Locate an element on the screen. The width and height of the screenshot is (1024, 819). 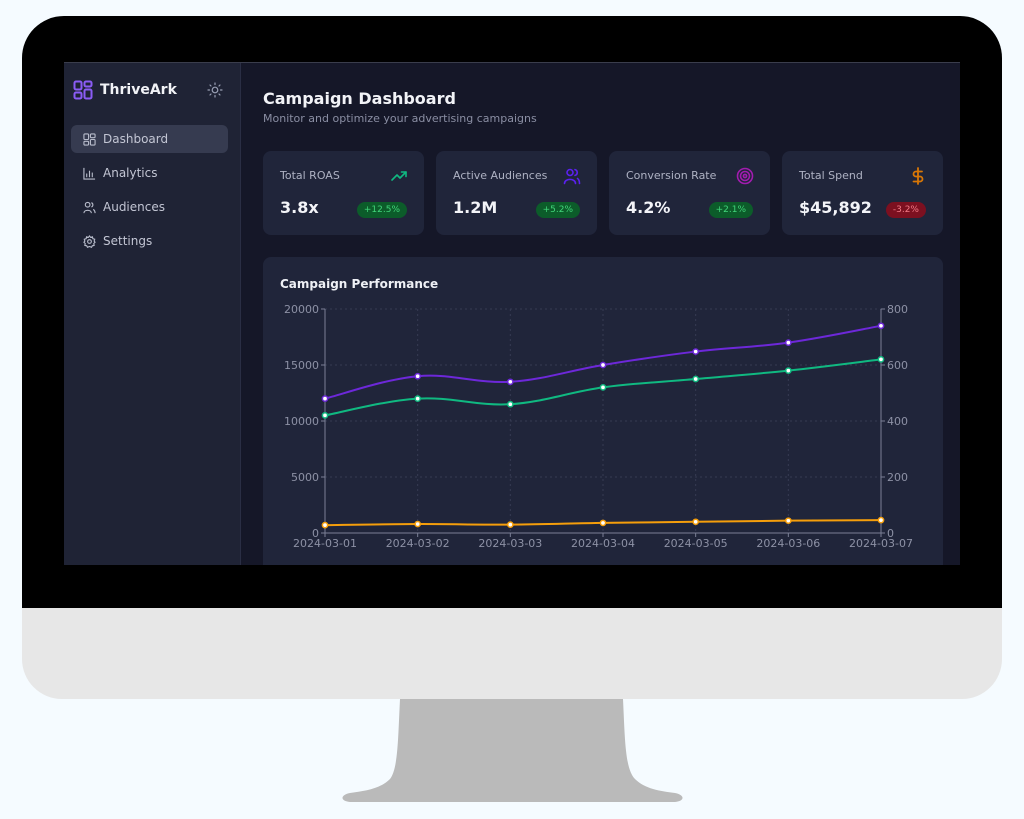
y-left-tick-label: 20000 is located at coordinates (301, 309).